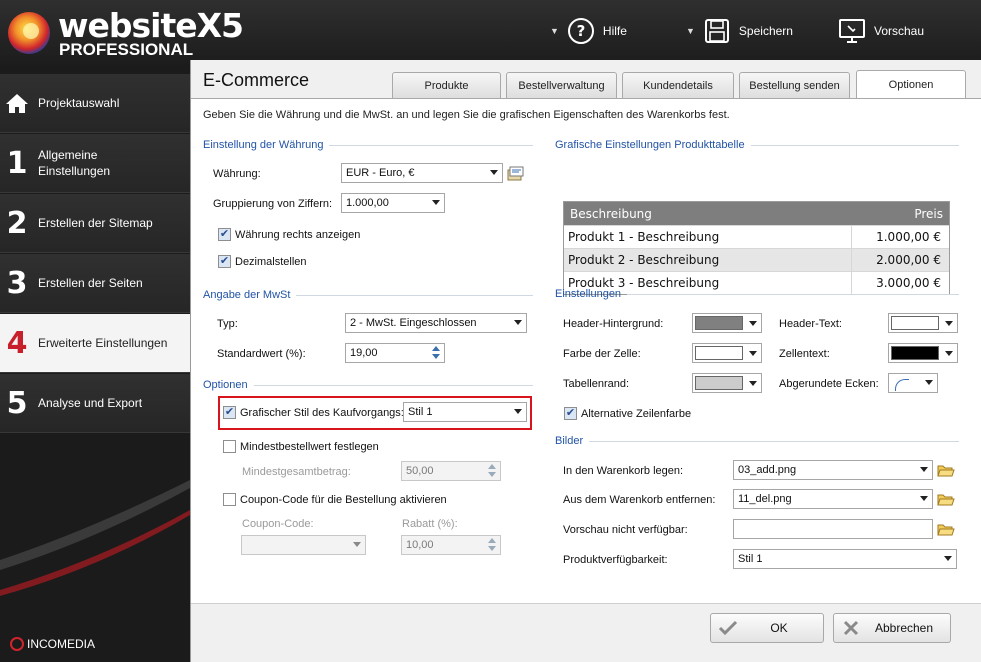 The height and width of the screenshot is (662, 981). I want to click on sidebar-item-project-selection: Projektauswahl, so click(95, 103).